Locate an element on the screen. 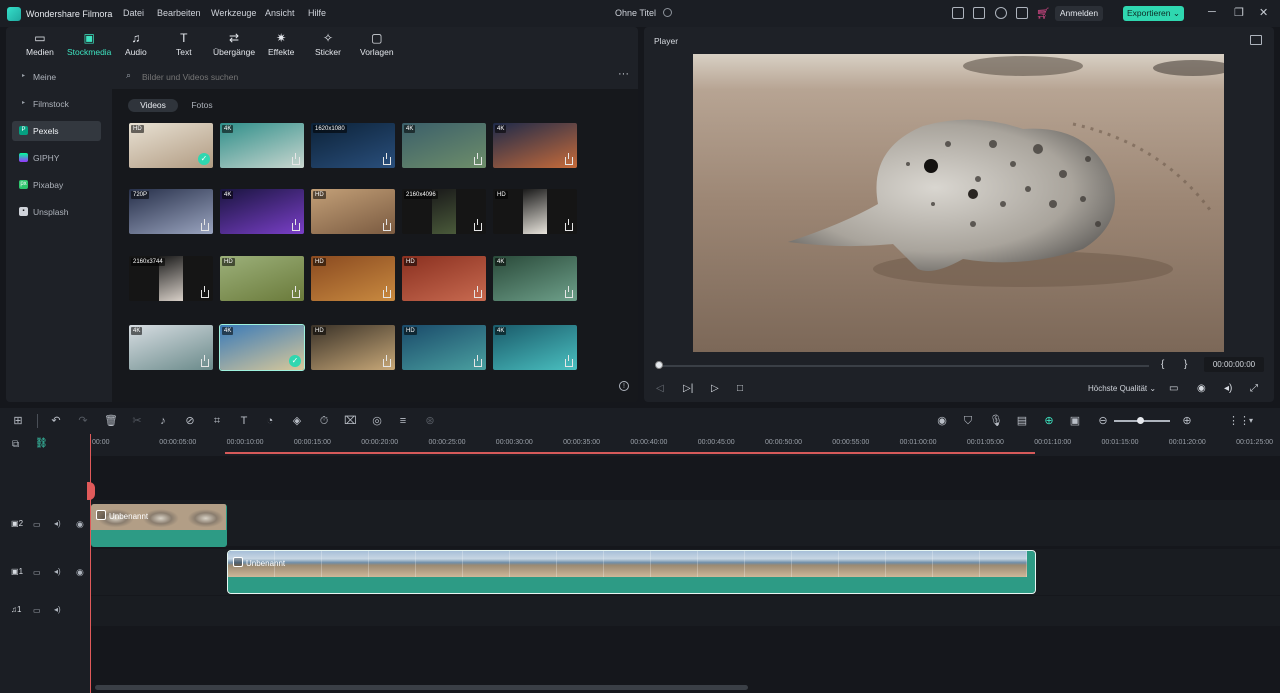 The image size is (1280, 693). freeze-icon: ⌧ is located at coordinates (350, 421).